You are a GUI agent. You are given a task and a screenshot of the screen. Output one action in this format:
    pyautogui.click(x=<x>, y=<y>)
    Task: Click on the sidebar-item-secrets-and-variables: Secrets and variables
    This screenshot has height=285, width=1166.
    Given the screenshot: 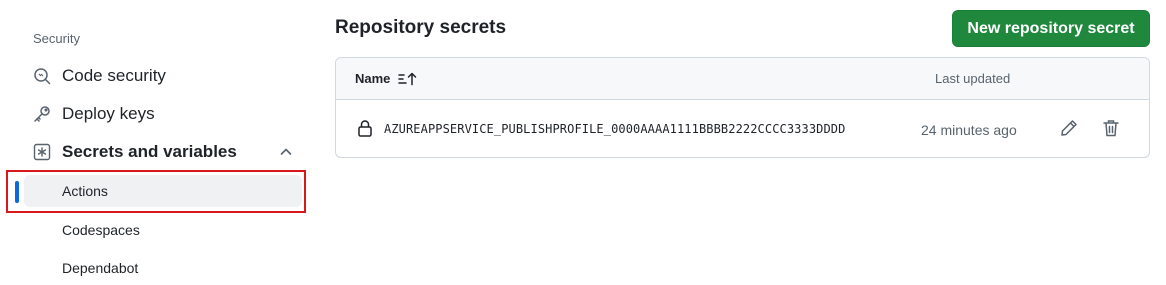 What is the action you would take?
    pyautogui.click(x=163, y=152)
    